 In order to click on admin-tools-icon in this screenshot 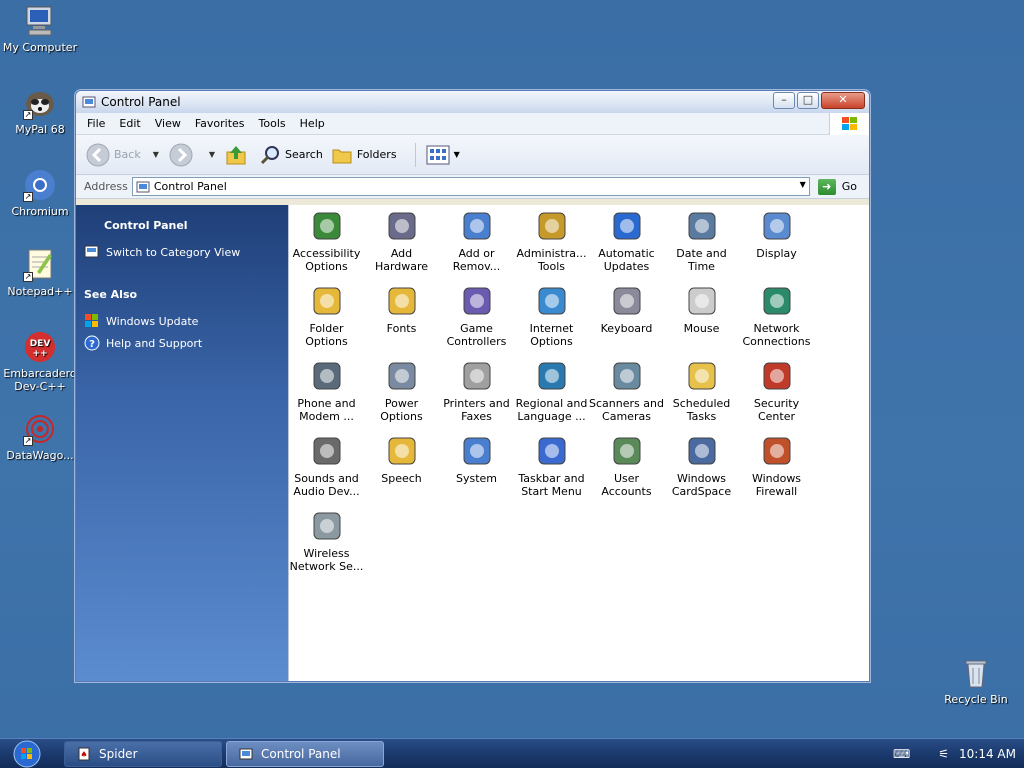, I will do `click(552, 226)`.